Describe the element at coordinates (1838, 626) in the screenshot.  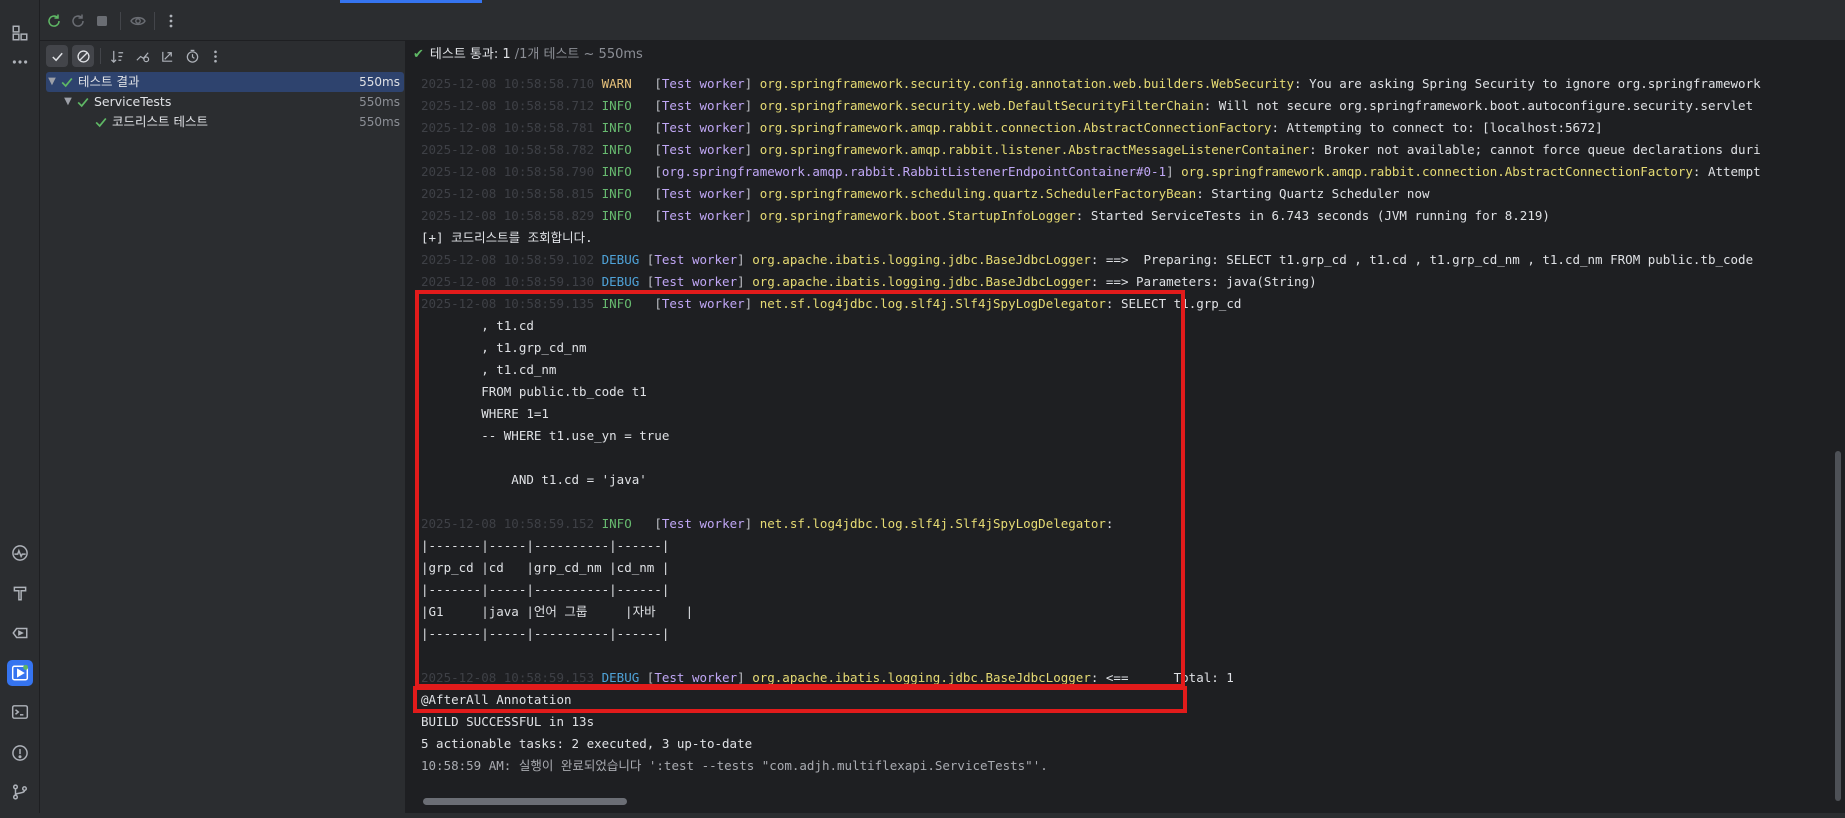
I see `vertical-scrollbar` at that location.